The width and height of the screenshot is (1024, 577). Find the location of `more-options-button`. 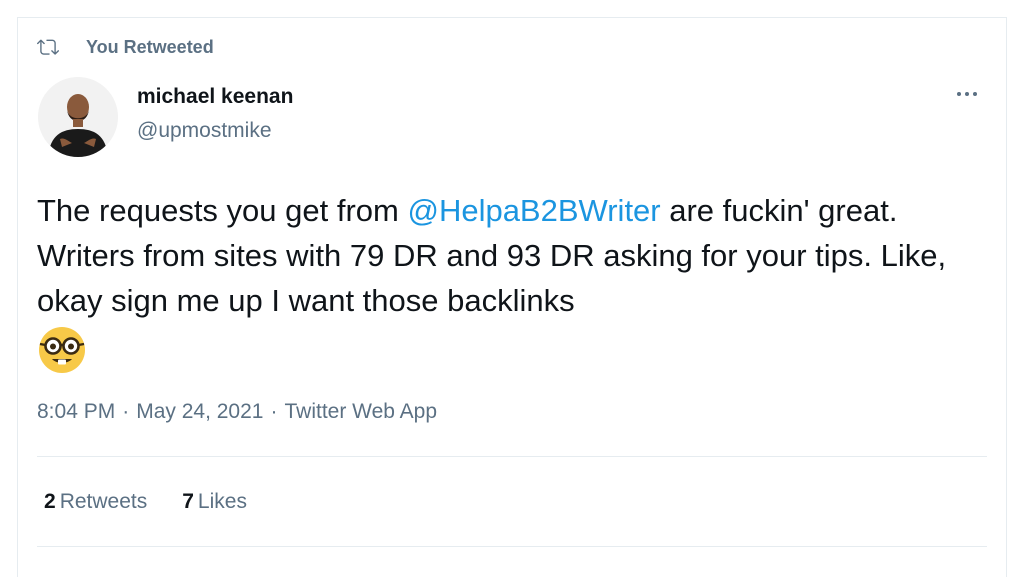

more-options-button is located at coordinates (967, 94).